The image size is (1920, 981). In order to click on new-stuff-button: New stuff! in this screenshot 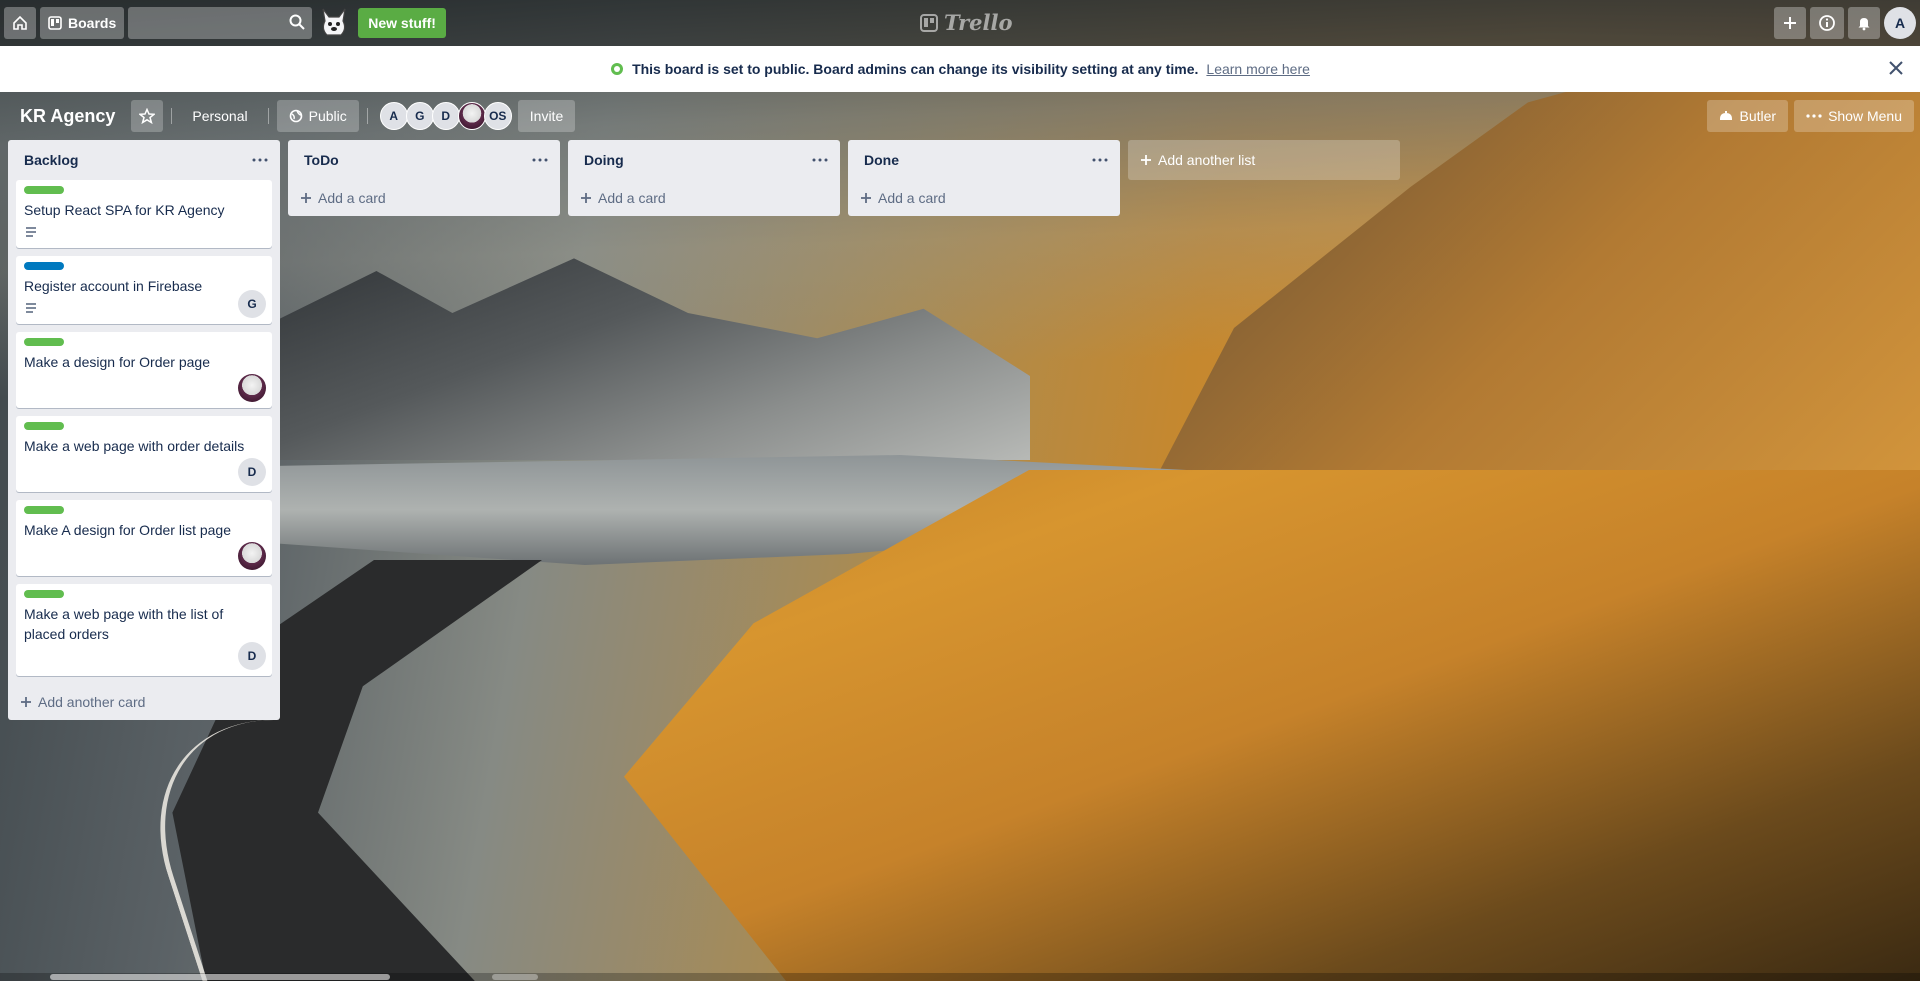, I will do `click(402, 23)`.